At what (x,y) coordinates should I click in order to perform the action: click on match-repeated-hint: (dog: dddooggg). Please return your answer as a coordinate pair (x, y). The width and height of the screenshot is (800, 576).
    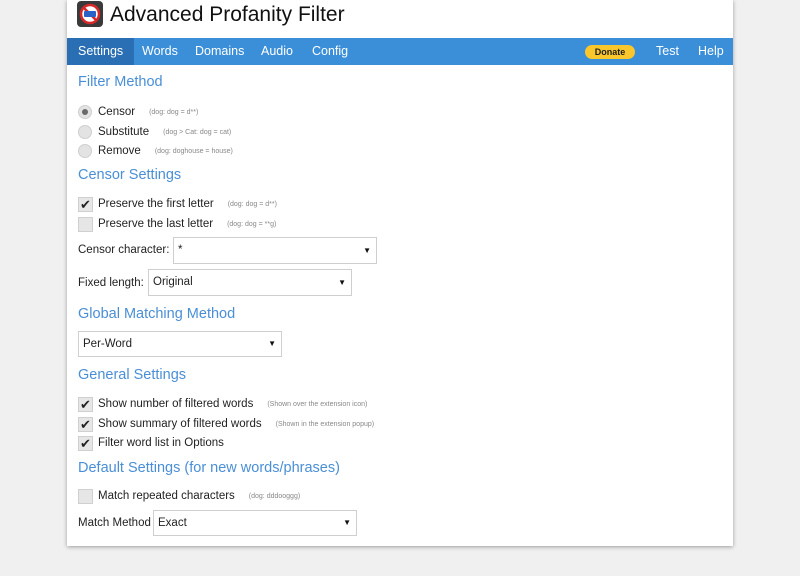
    Looking at the image, I should click on (274, 496).